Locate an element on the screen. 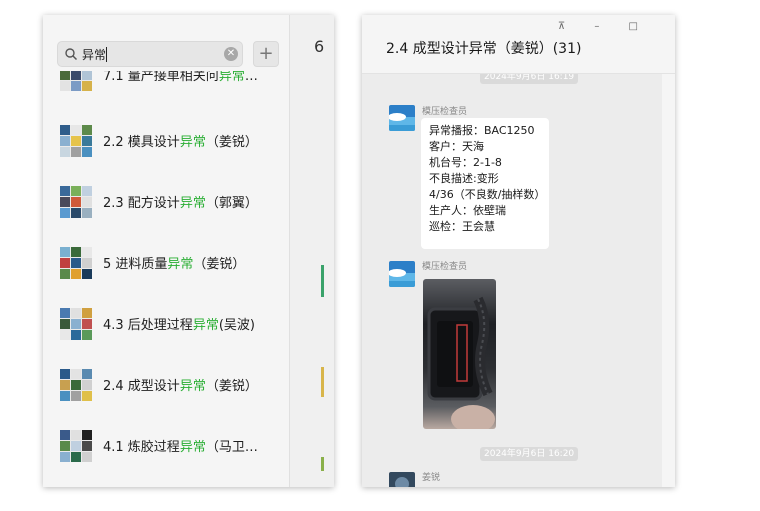  search-input is located at coordinates (147, 54).